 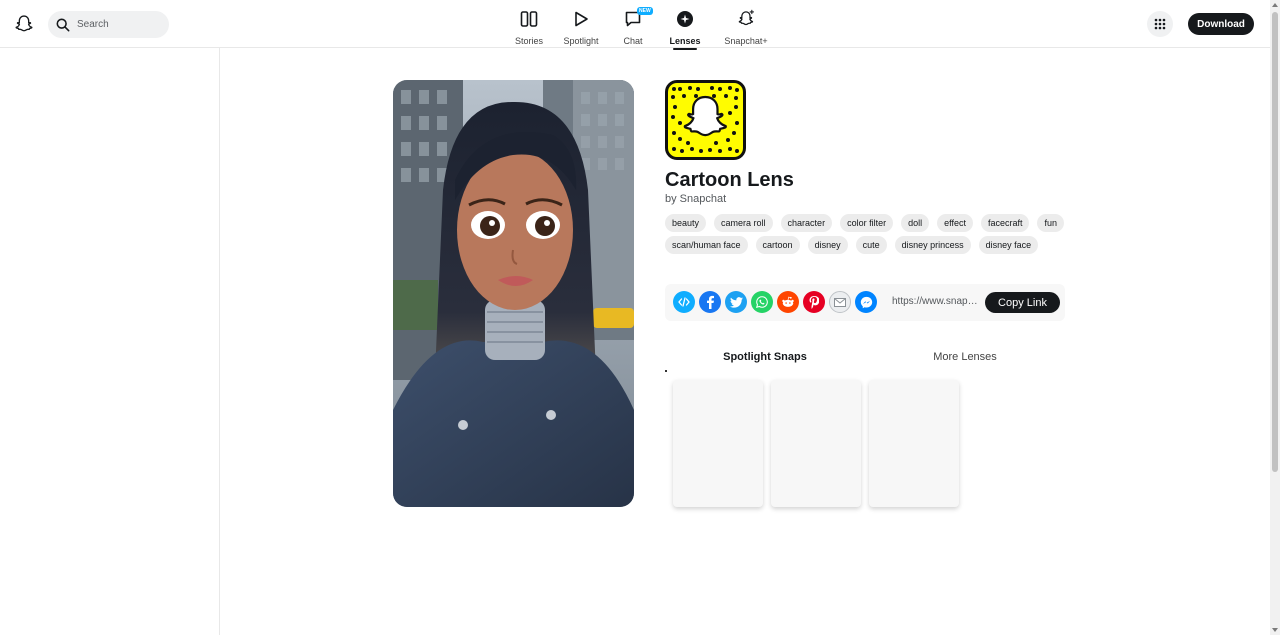 What do you see at coordinates (814, 302) in the screenshot?
I see `pinterest-icon` at bounding box center [814, 302].